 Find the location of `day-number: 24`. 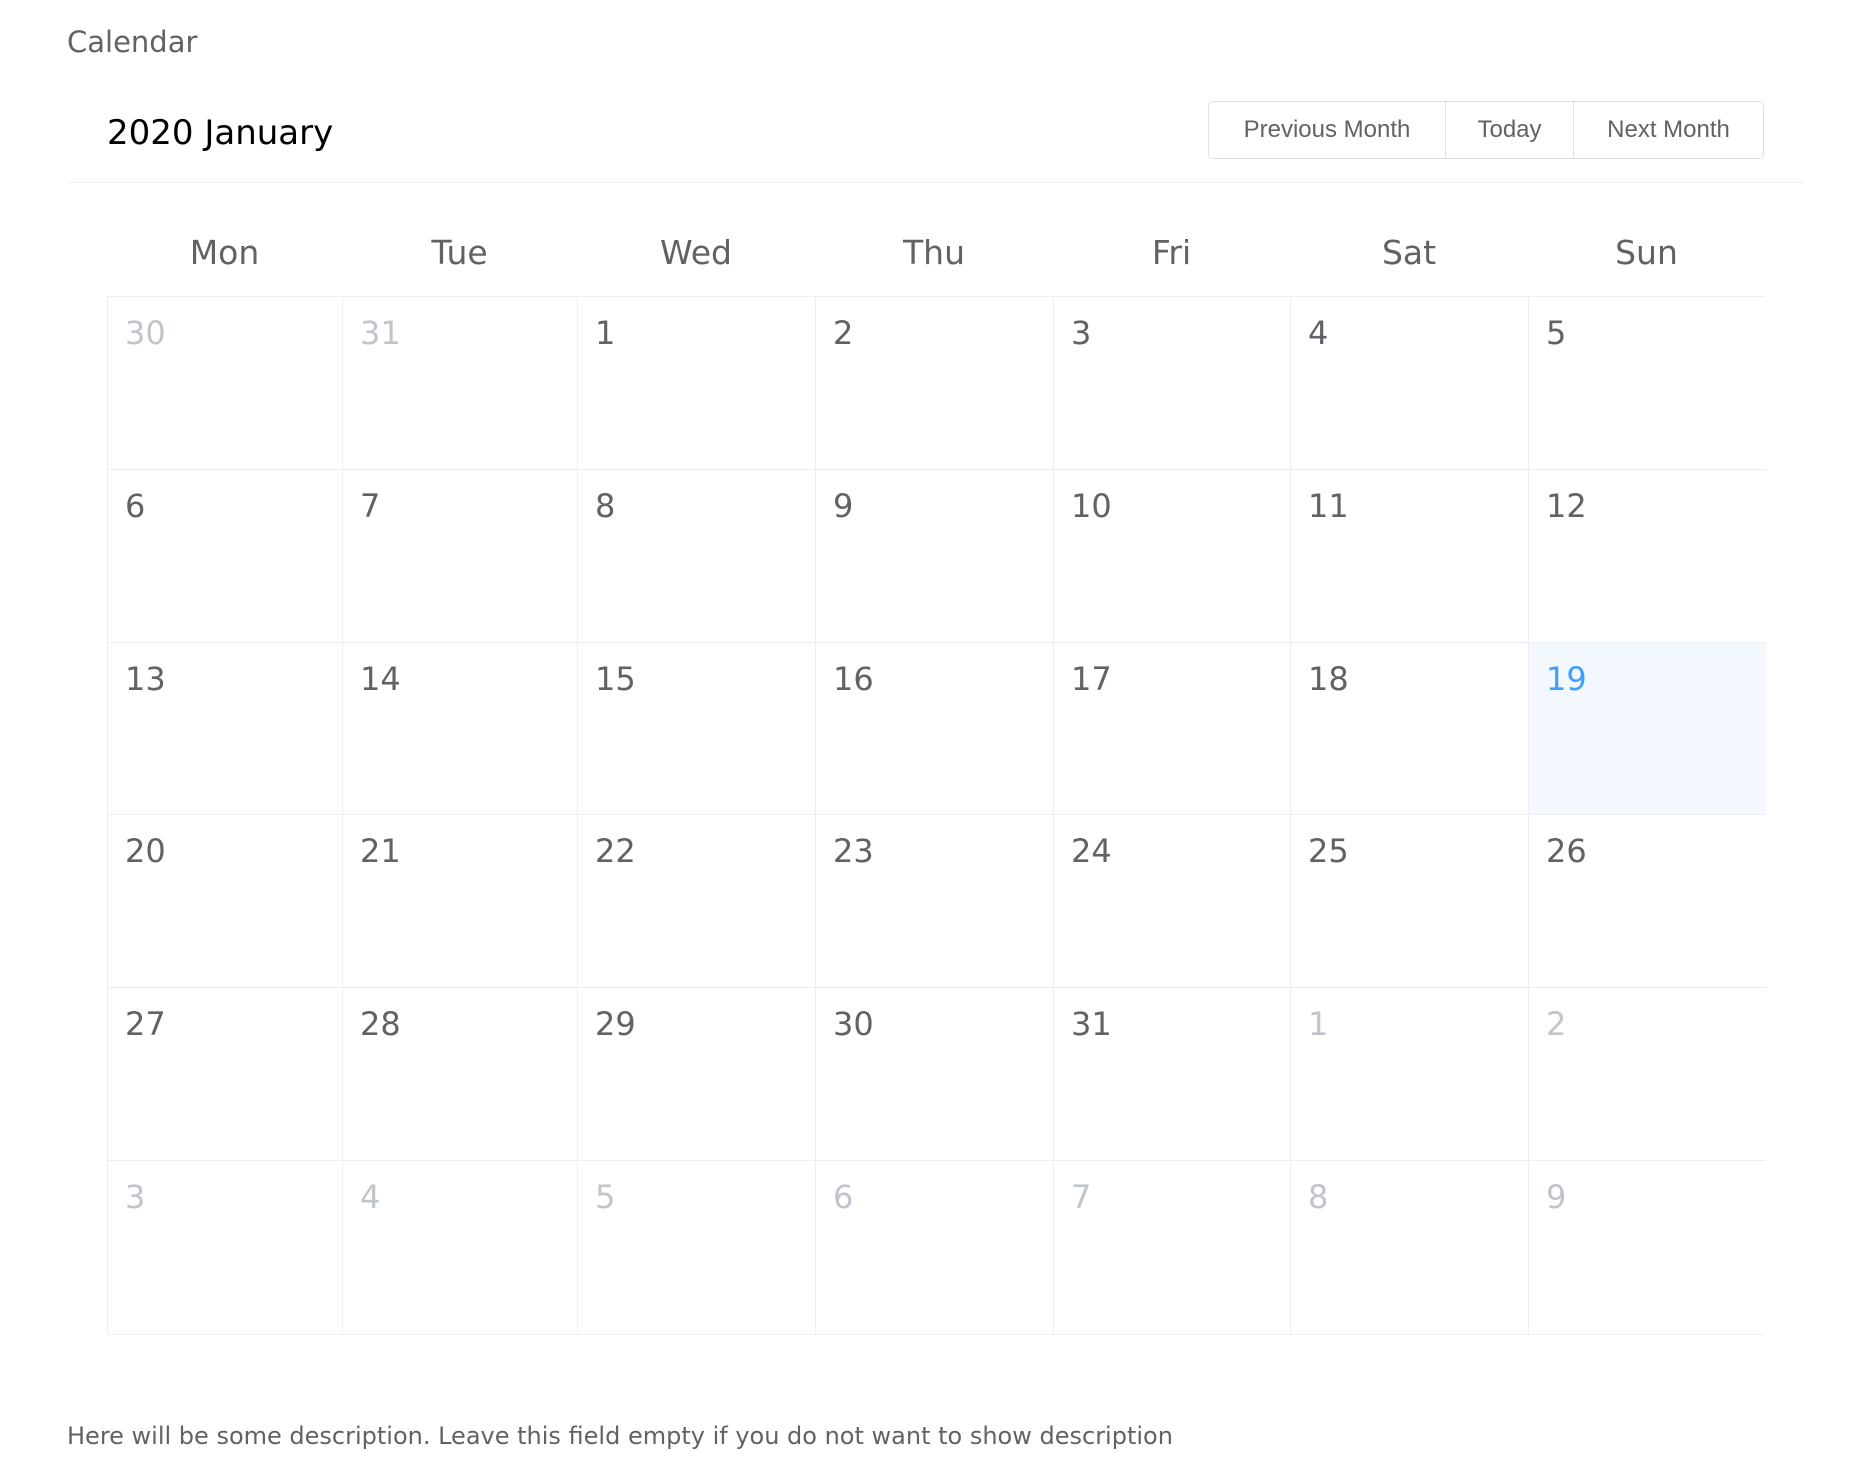

day-number: 24 is located at coordinates (1091, 851).